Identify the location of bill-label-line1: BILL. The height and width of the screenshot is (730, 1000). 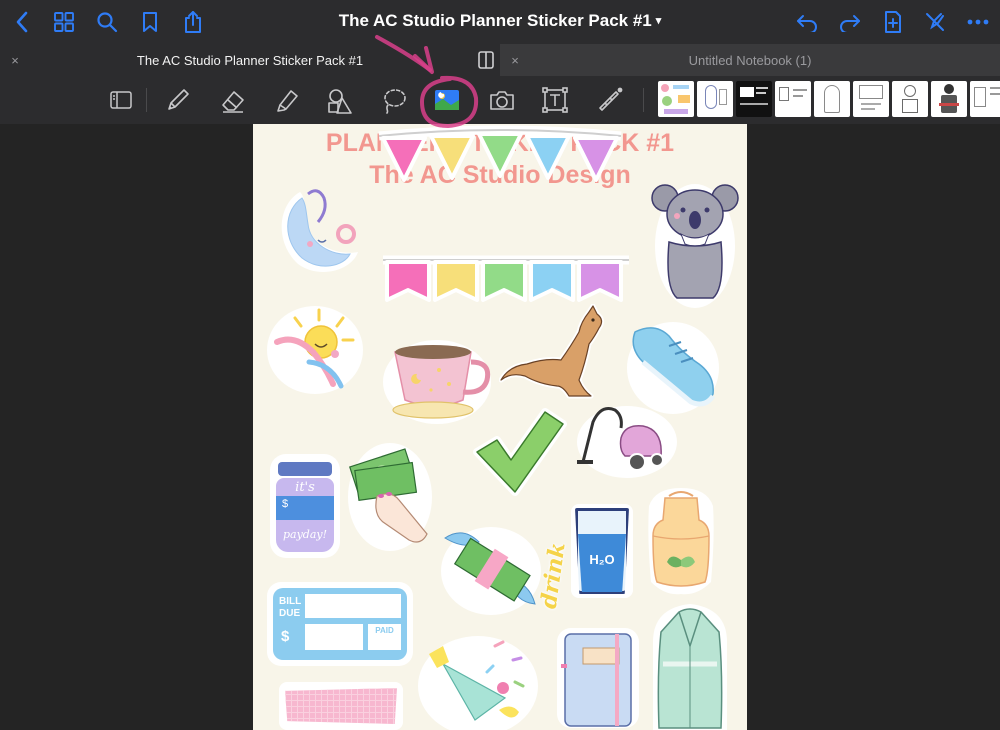
(290, 601).